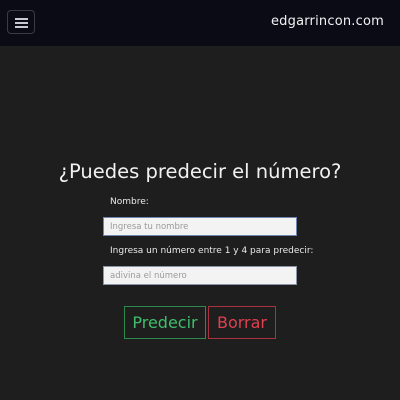 Image resolution: width=400 pixels, height=400 pixels. I want to click on top-navbar: edgarrincon.com, so click(200, 23).